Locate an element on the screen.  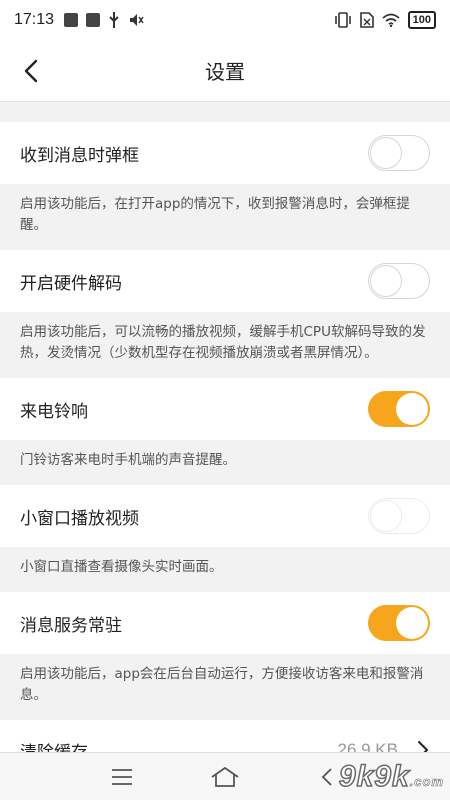
small-window-toggle is located at coordinates (399, 516).